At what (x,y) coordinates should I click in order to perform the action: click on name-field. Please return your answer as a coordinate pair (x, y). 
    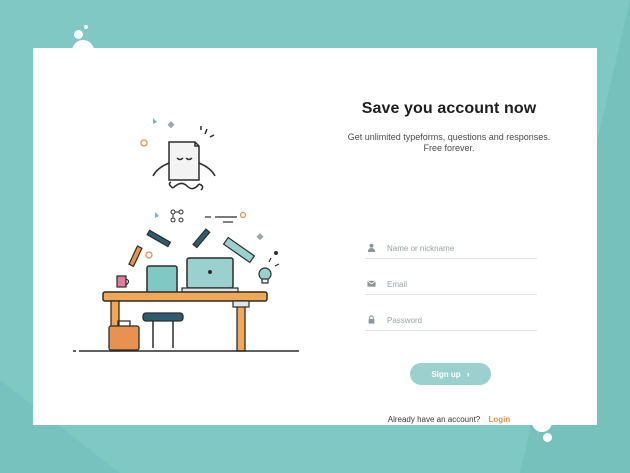
    Looking at the image, I should click on (451, 250).